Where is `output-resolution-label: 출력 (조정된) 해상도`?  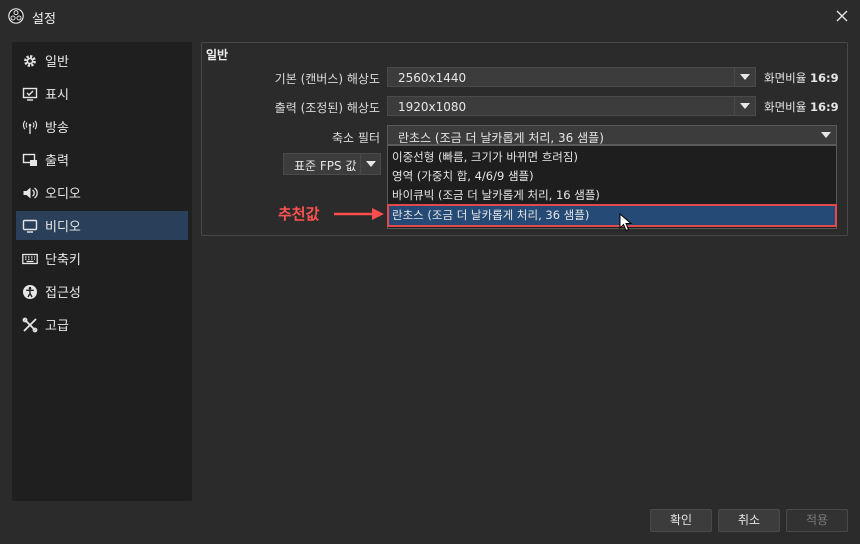
output-resolution-label: 출력 (조정된) 해상도 is located at coordinates (327, 108).